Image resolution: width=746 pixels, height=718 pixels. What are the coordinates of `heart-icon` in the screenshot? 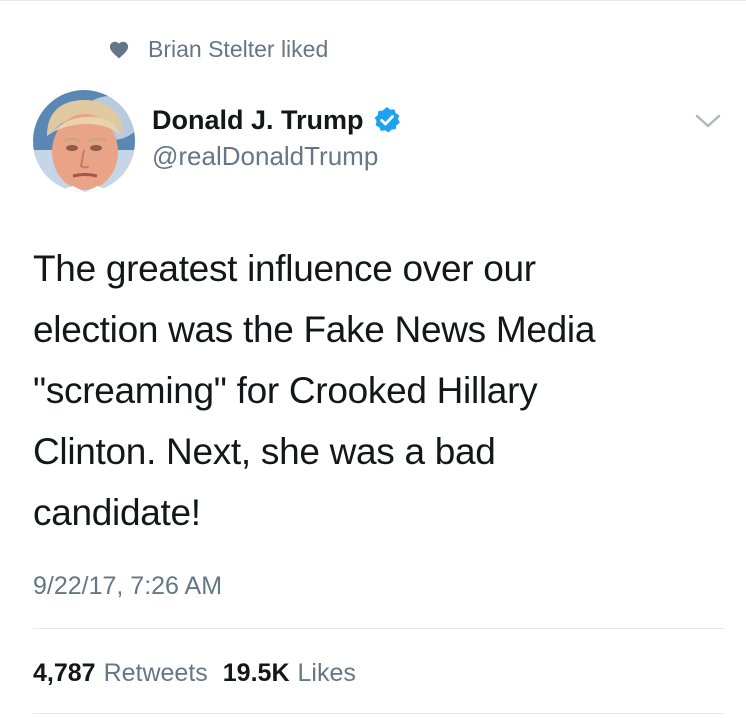 It's located at (119, 49).